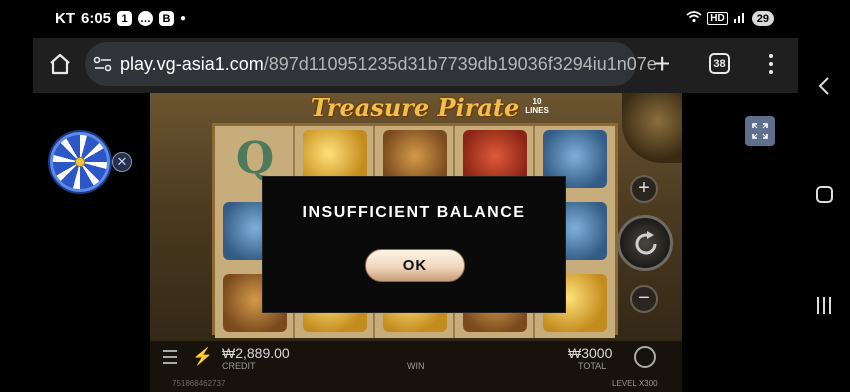 The height and width of the screenshot is (392, 850). I want to click on wheel-hub-icon, so click(80, 162).